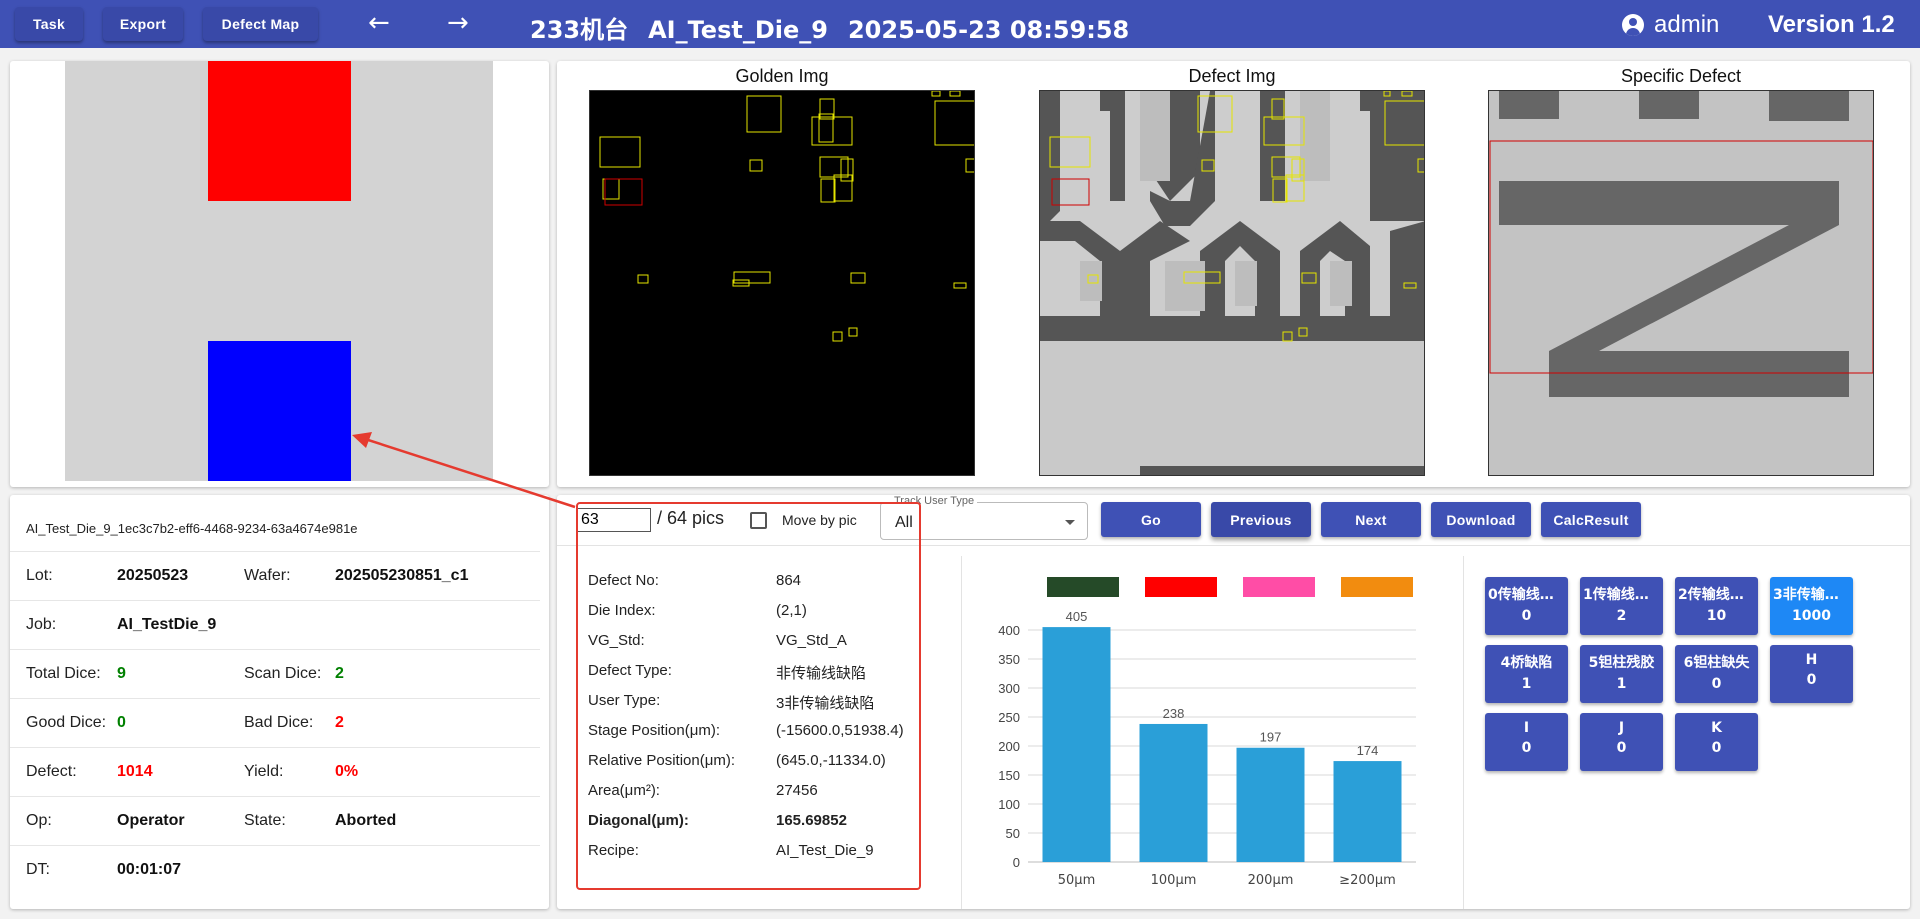 The width and height of the screenshot is (1920, 919). What do you see at coordinates (41, 624) in the screenshot?
I see `job-label: Job:` at bounding box center [41, 624].